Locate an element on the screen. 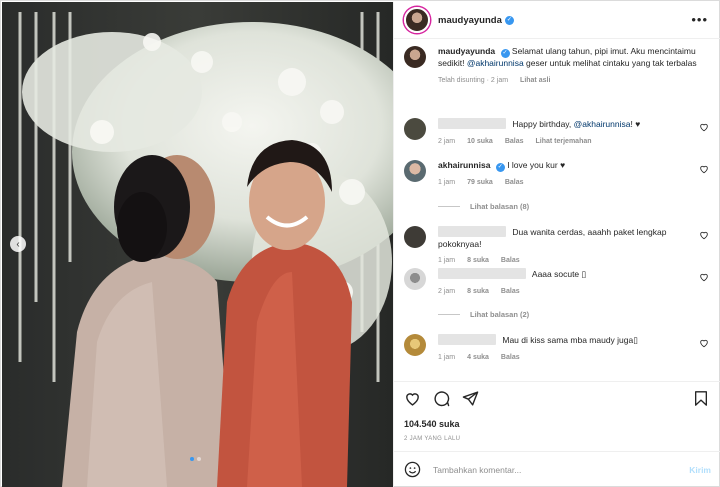 The image size is (720, 487). send-icon is located at coordinates (470, 398).